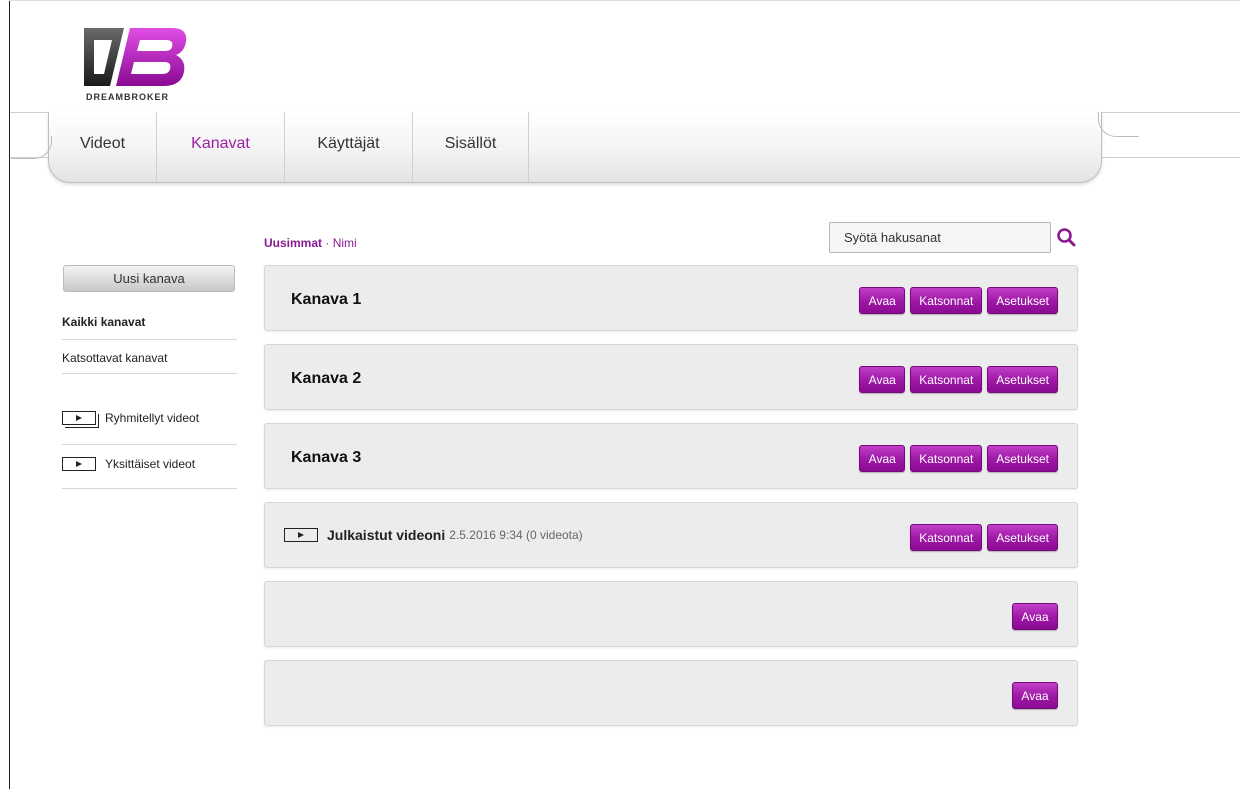 This screenshot has width=1240, height=789. Describe the element at coordinates (149, 278) in the screenshot. I see `new-channel-button: Uusi kanava` at that location.